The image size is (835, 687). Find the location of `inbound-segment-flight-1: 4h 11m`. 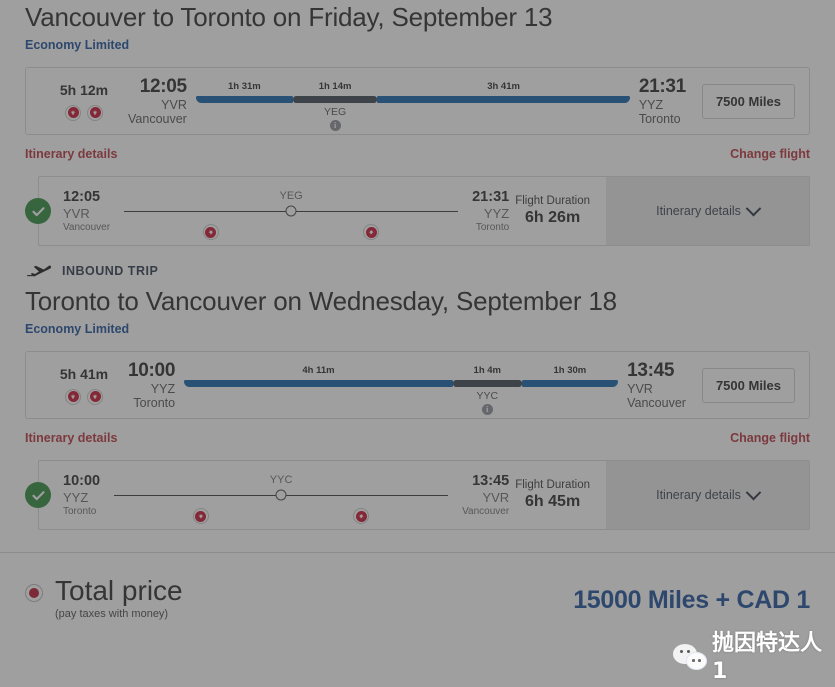

inbound-segment-flight-1: 4h 11m is located at coordinates (318, 372).